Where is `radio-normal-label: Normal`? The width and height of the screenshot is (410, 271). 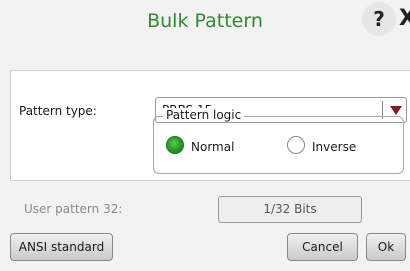
radio-normal-label: Normal is located at coordinates (212, 147).